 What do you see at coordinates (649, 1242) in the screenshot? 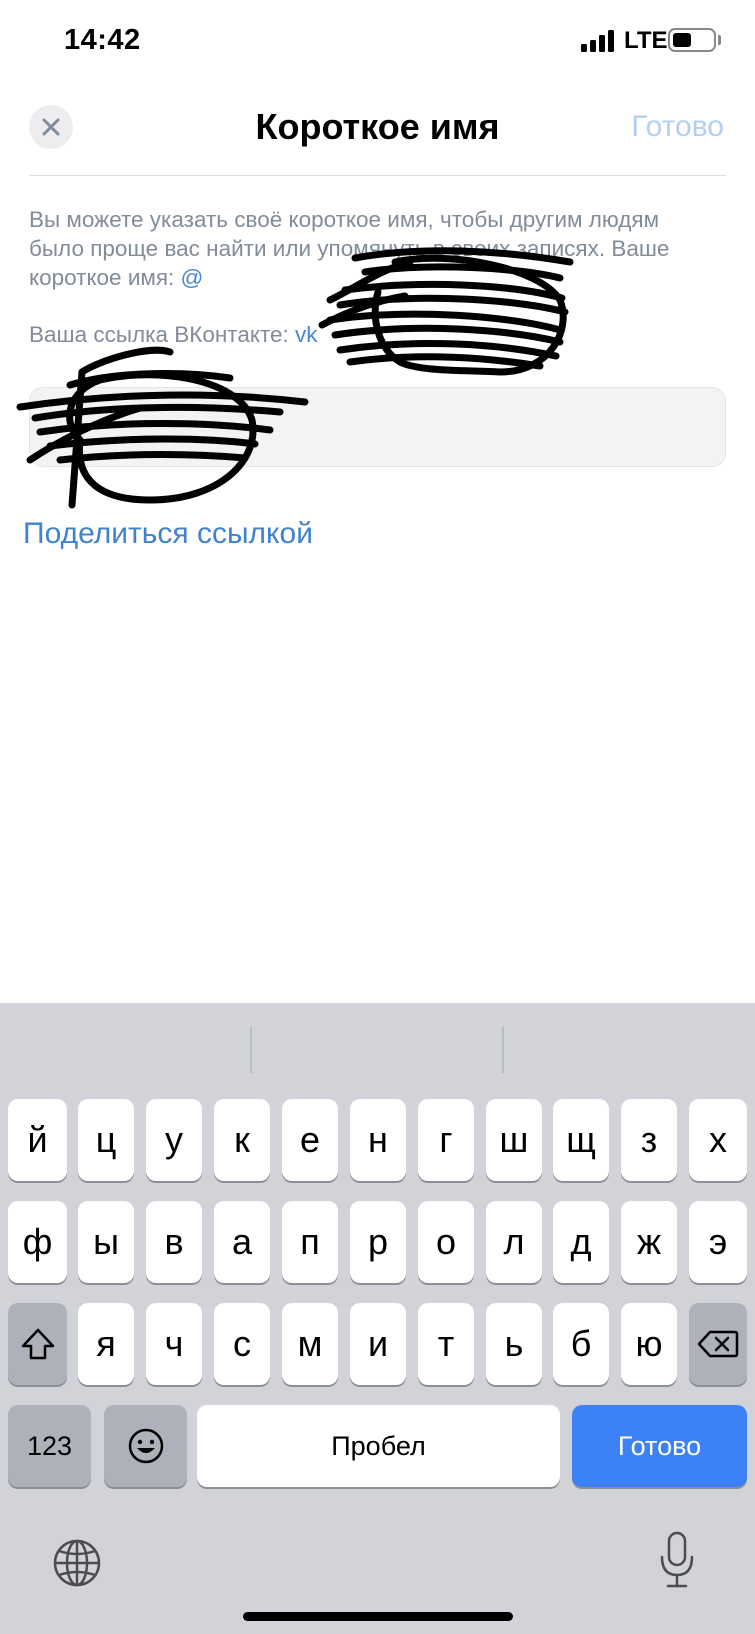
I see `key: ж` at bounding box center [649, 1242].